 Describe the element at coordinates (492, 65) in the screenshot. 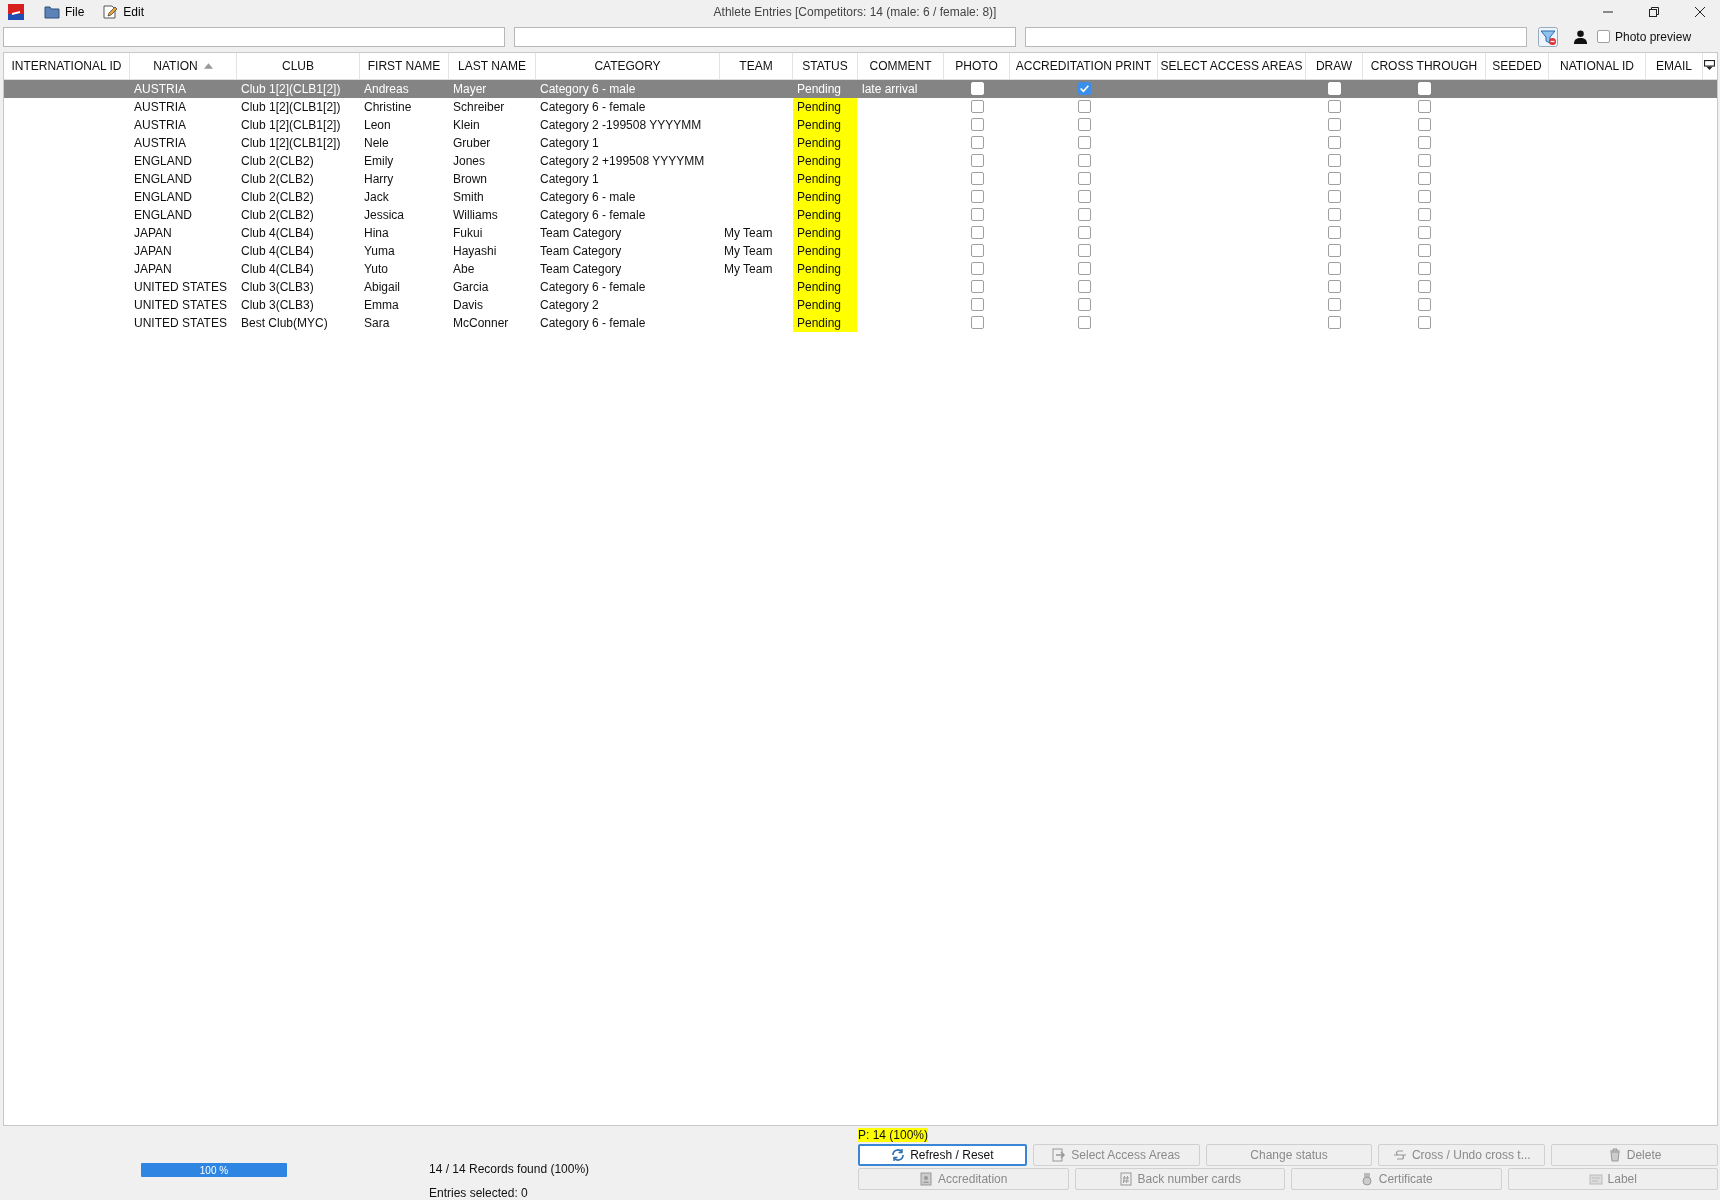

I see `column-header: LAST NAME` at that location.